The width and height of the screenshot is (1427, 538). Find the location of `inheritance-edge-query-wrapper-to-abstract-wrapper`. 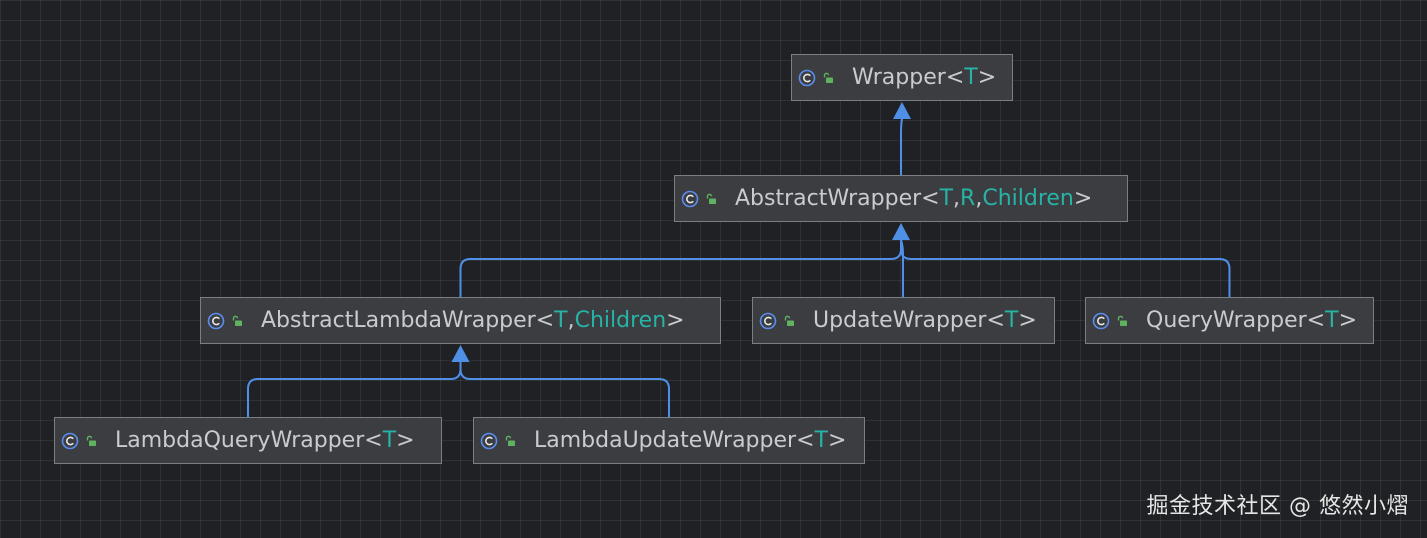

inheritance-edge-query-wrapper-to-abstract-wrapper is located at coordinates (1065, 268).